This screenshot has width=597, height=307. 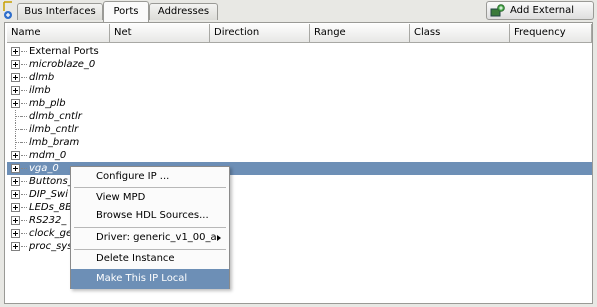 What do you see at coordinates (360, 33) in the screenshot?
I see `column-range: Range` at bounding box center [360, 33].